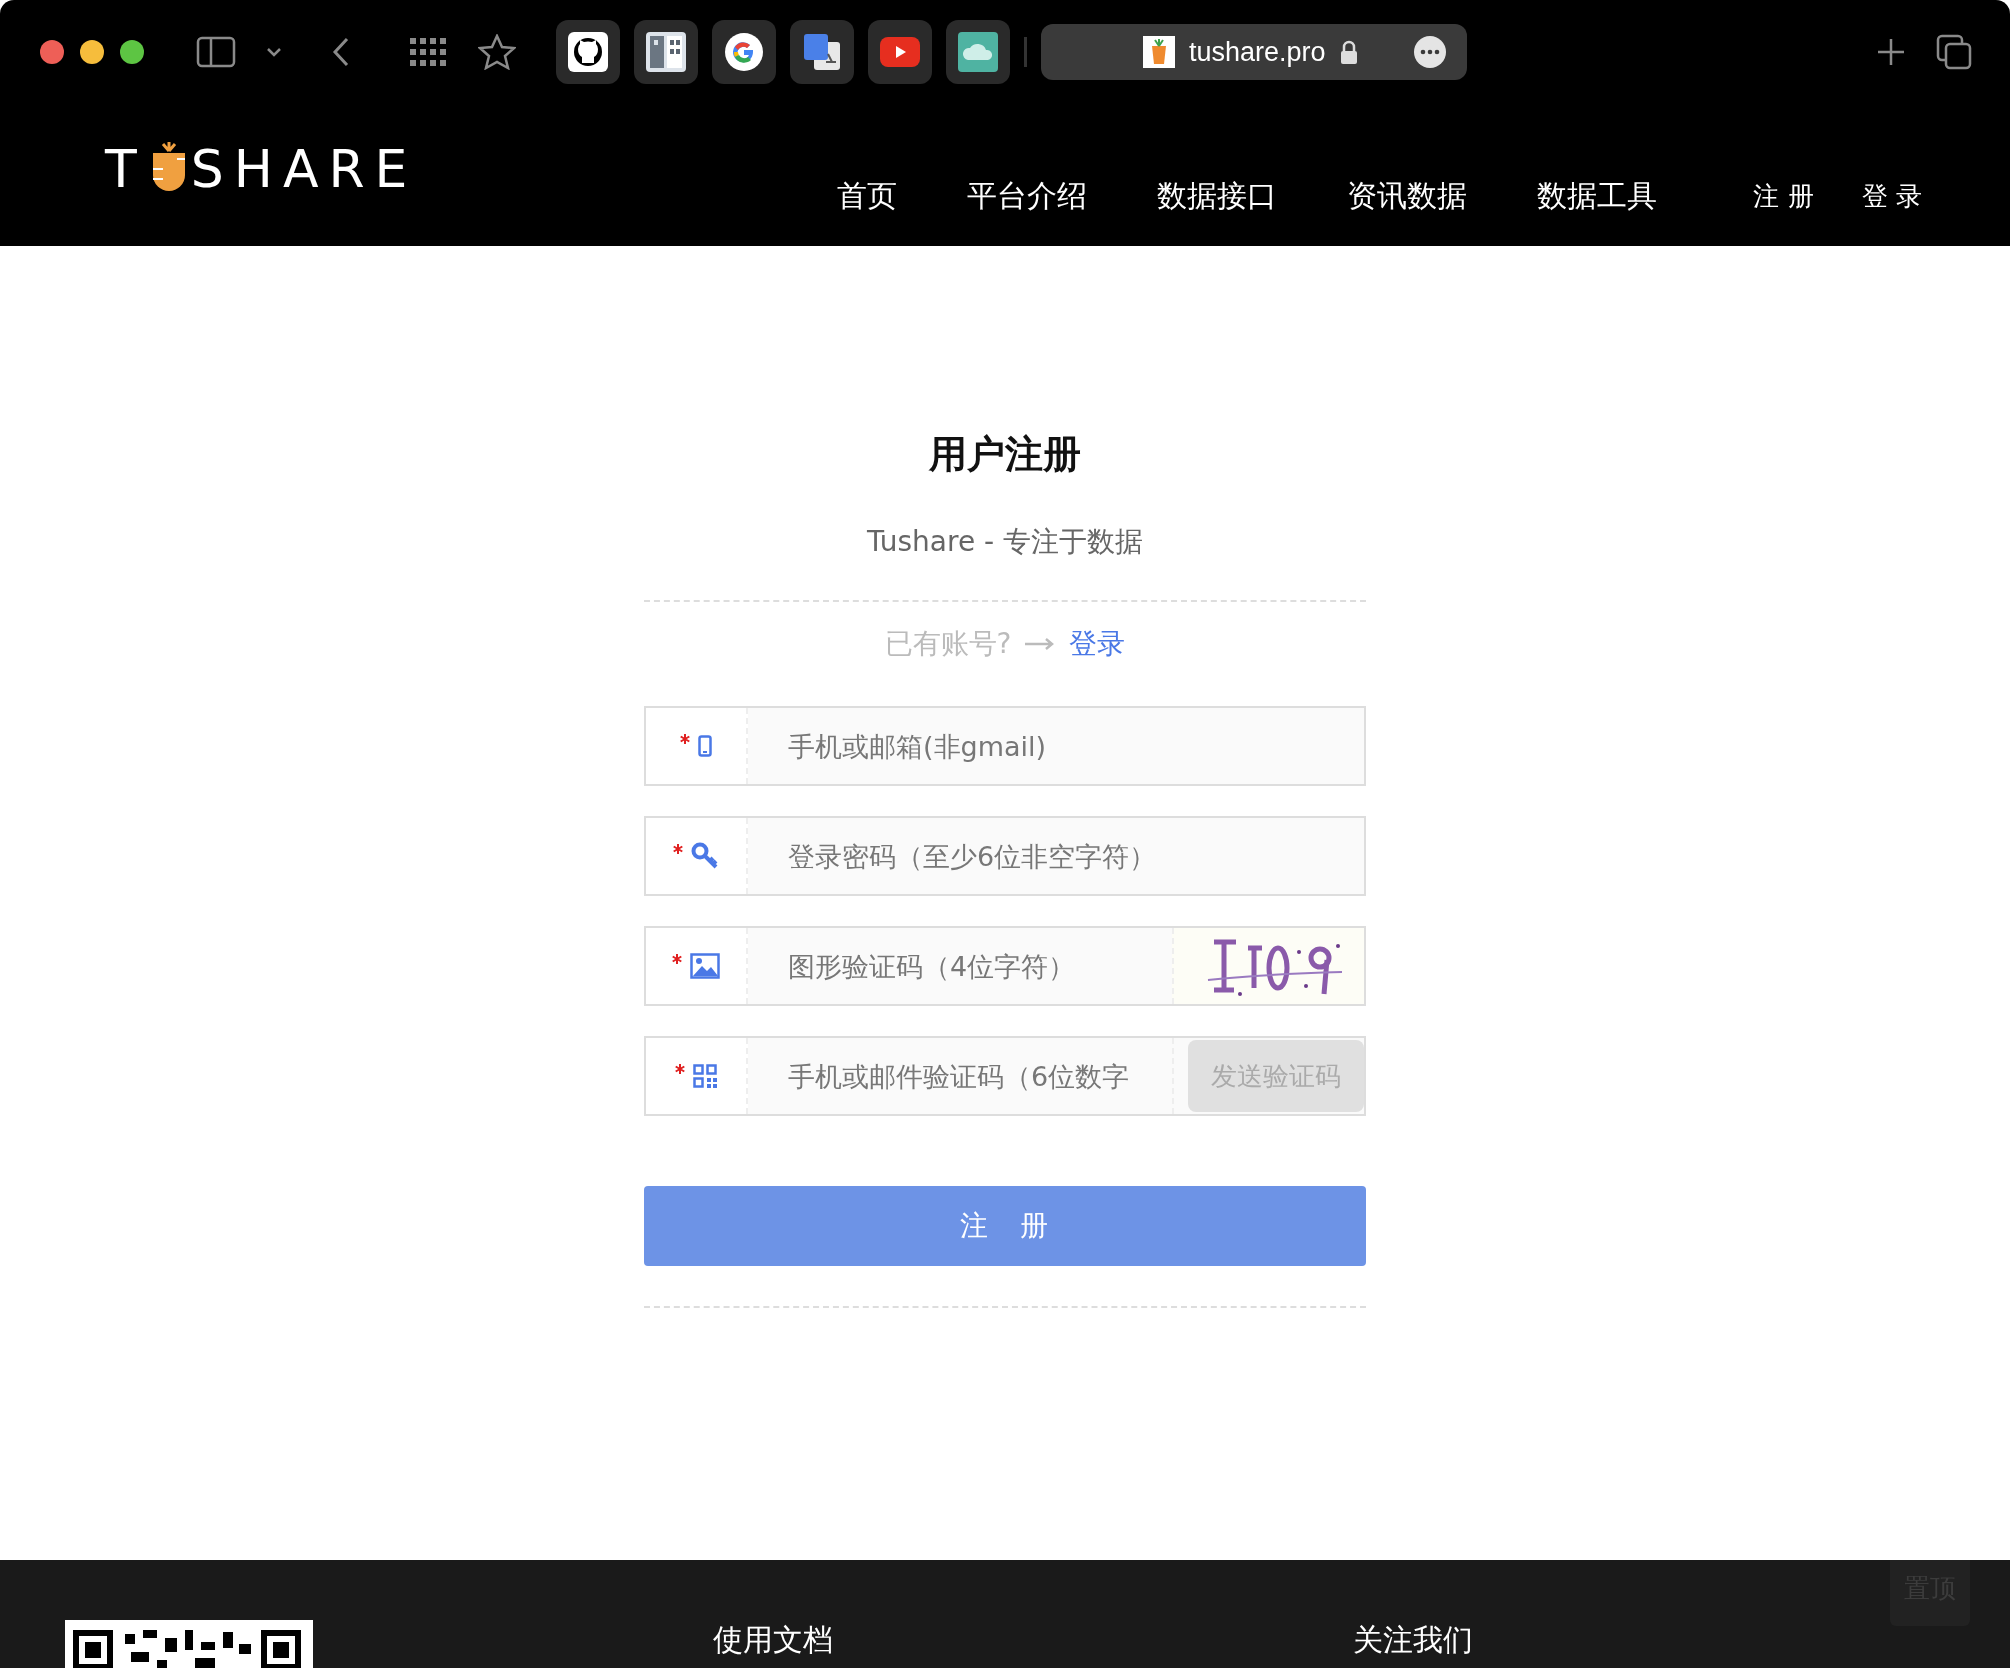 Image resolution: width=2010 pixels, height=1668 pixels. I want to click on nav-link: 数据工具, so click(1597, 196).